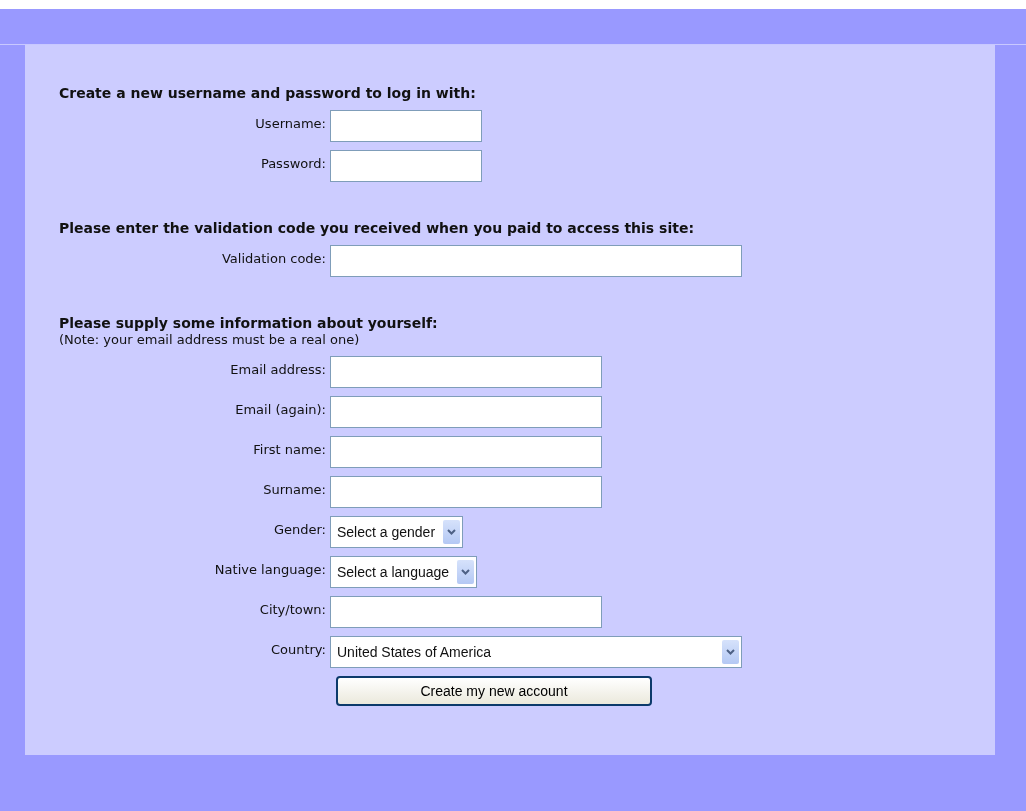 This screenshot has height=811, width=1026. Describe the element at coordinates (292, 164) in the screenshot. I see `field-label: Password:` at that location.